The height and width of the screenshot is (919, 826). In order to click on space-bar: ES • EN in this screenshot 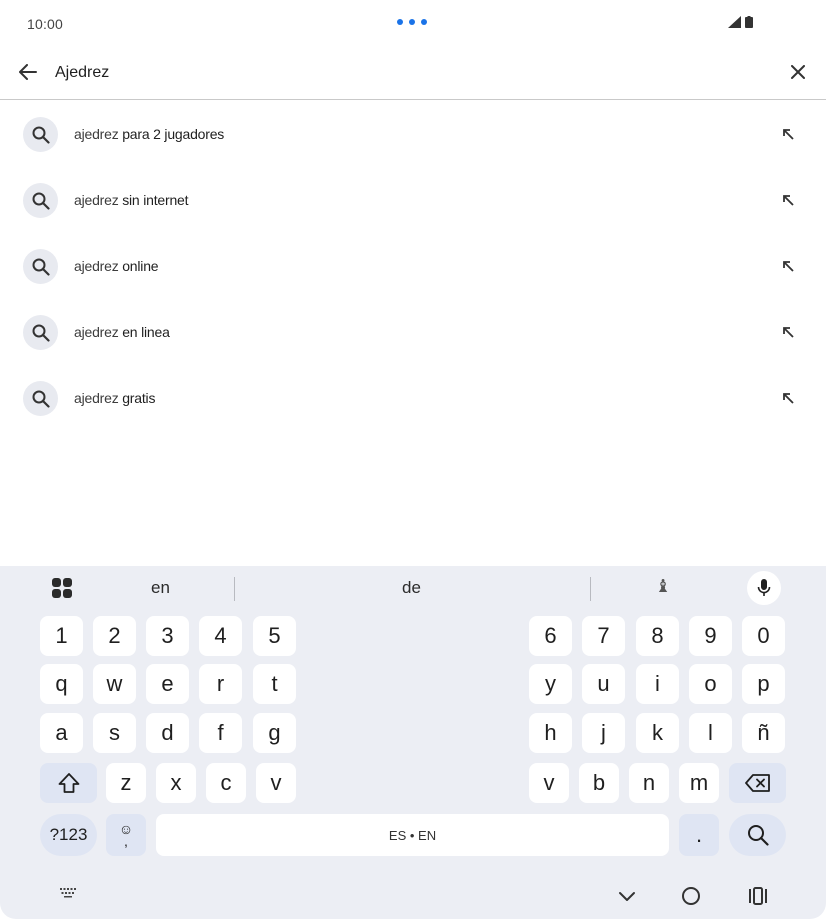, I will do `click(412, 835)`.